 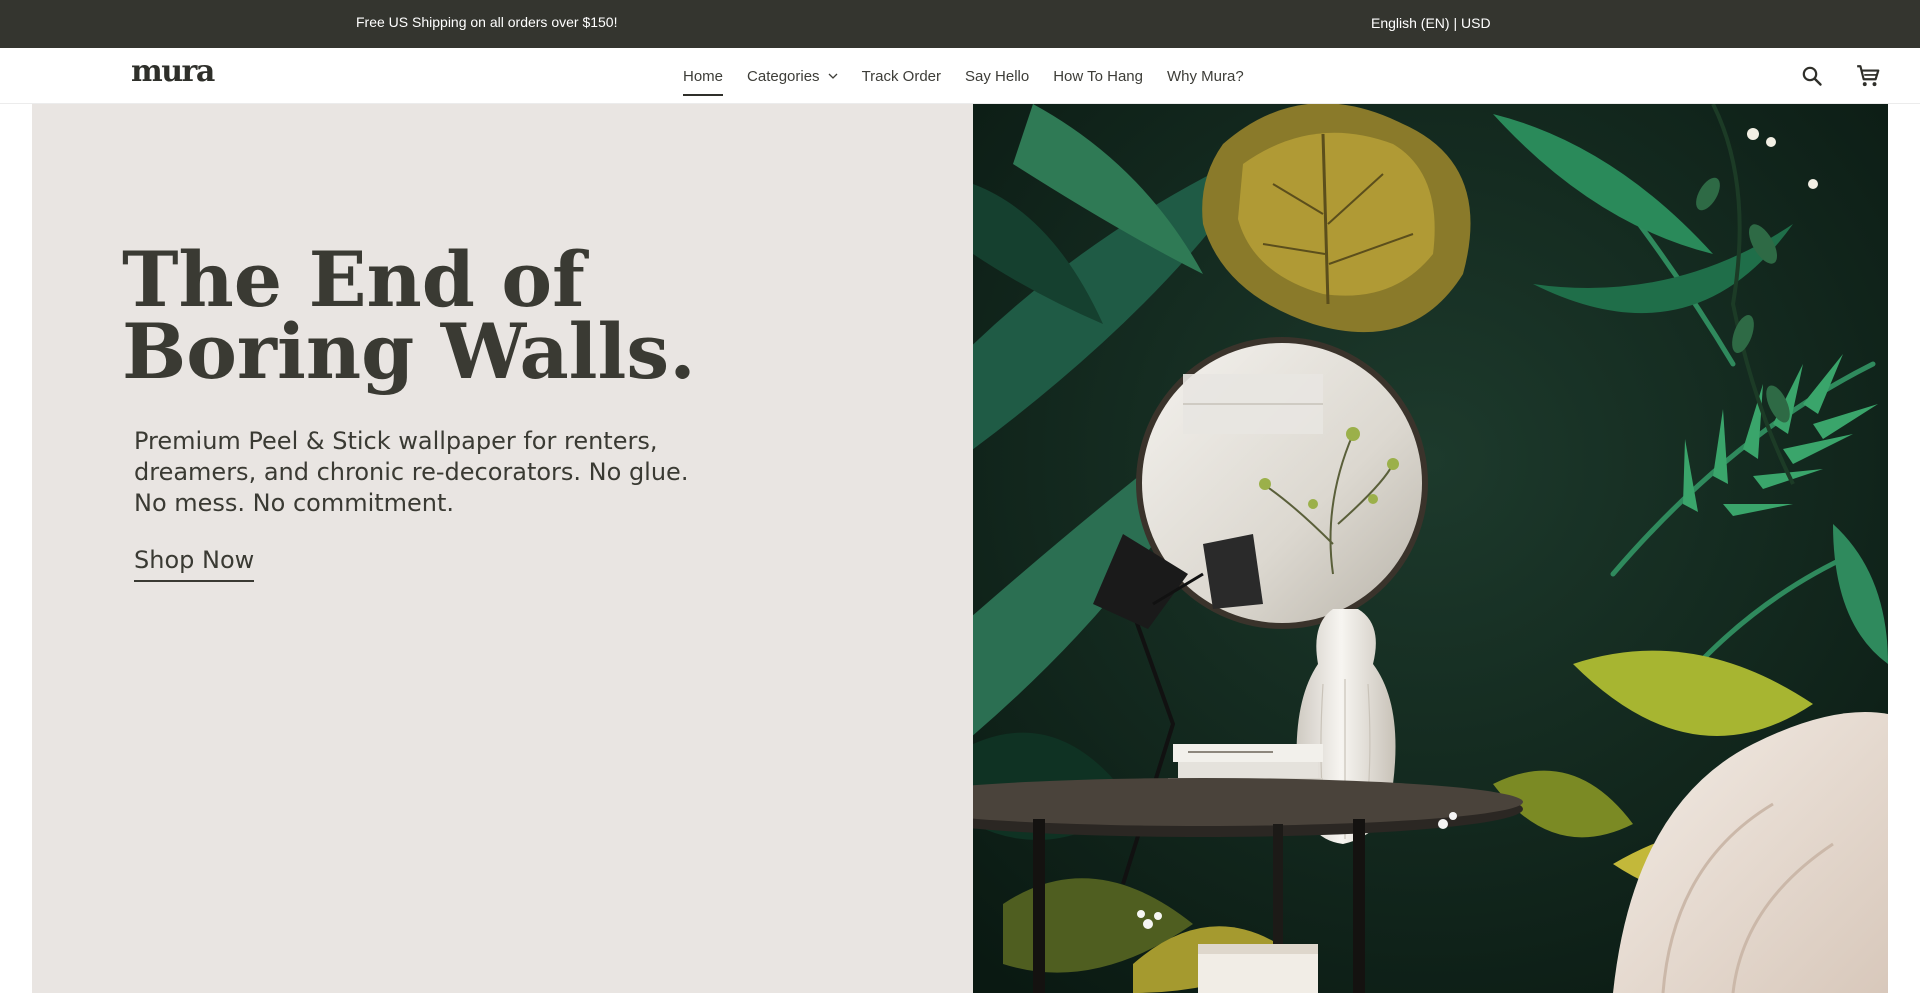 What do you see at coordinates (1812, 76) in the screenshot?
I see `search-icon` at bounding box center [1812, 76].